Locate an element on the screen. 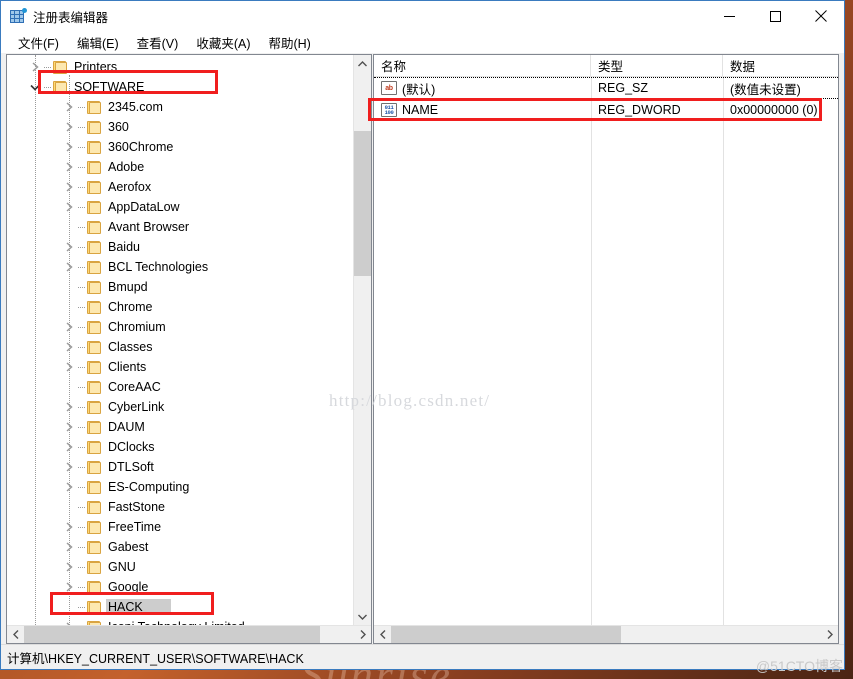 The height and width of the screenshot is (679, 853). value-name: (默认) is located at coordinates (419, 89).